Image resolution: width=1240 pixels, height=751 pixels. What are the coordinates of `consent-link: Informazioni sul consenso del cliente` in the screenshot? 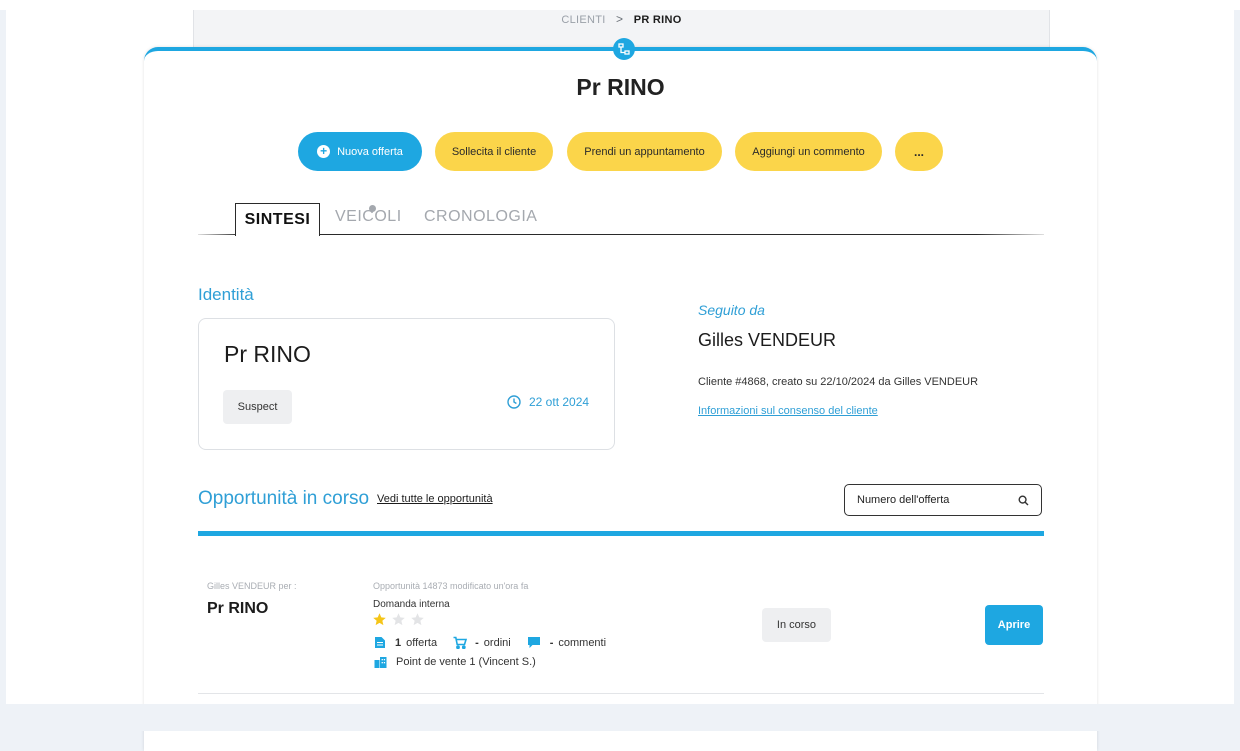 It's located at (788, 411).